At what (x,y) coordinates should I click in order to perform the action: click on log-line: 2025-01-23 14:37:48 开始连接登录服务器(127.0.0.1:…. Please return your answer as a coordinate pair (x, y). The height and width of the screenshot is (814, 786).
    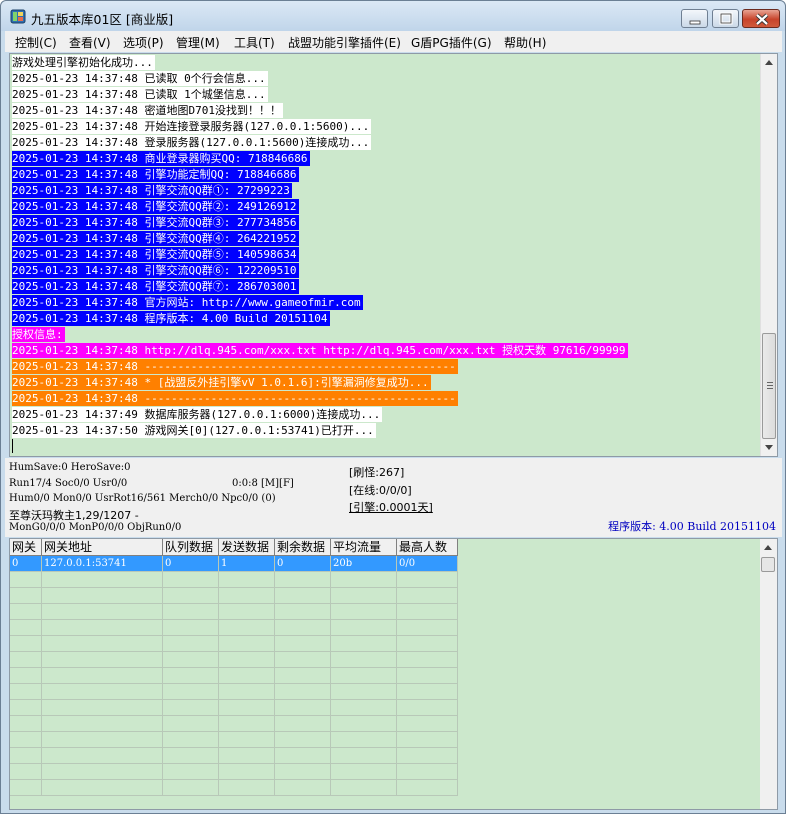
    Looking at the image, I should click on (192, 126).